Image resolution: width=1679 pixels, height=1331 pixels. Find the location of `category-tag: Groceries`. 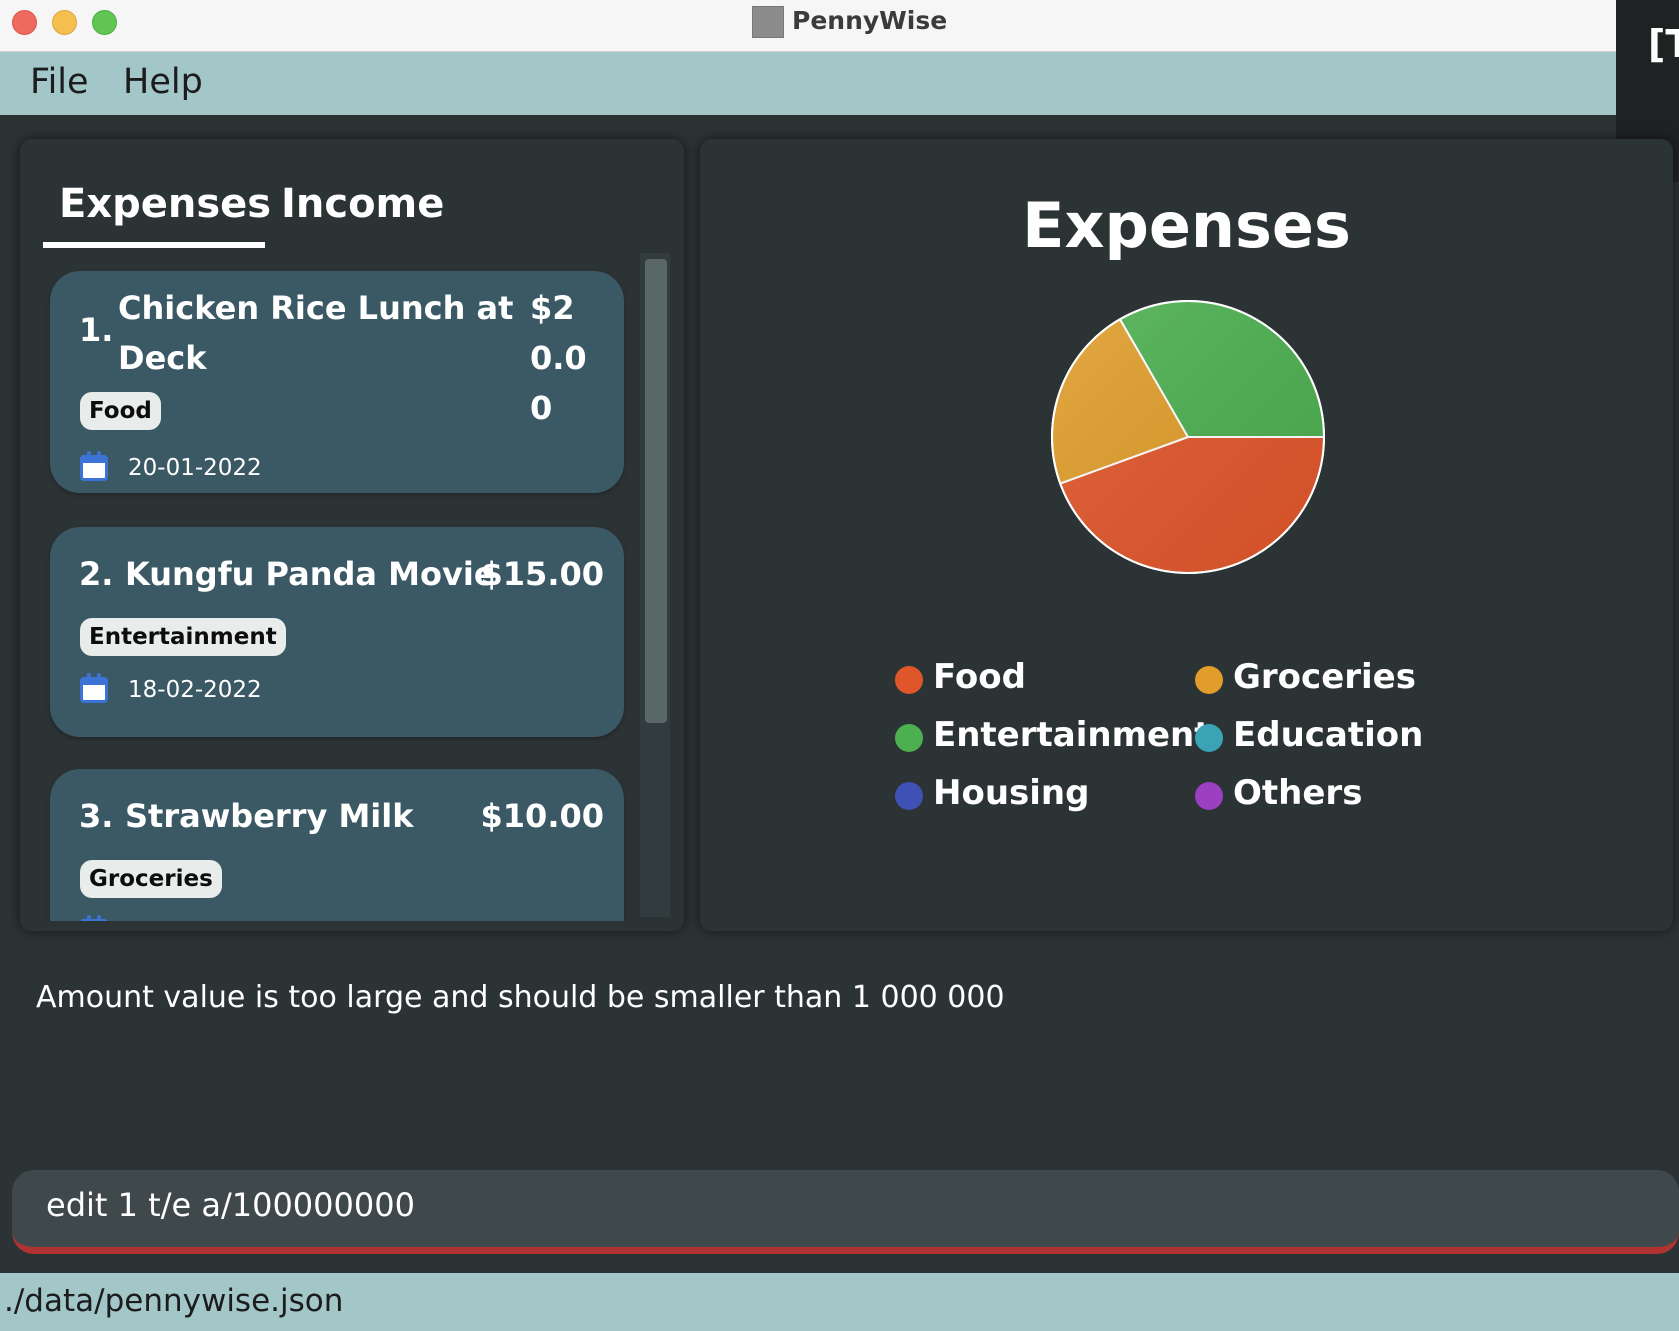

category-tag: Groceries is located at coordinates (151, 879).